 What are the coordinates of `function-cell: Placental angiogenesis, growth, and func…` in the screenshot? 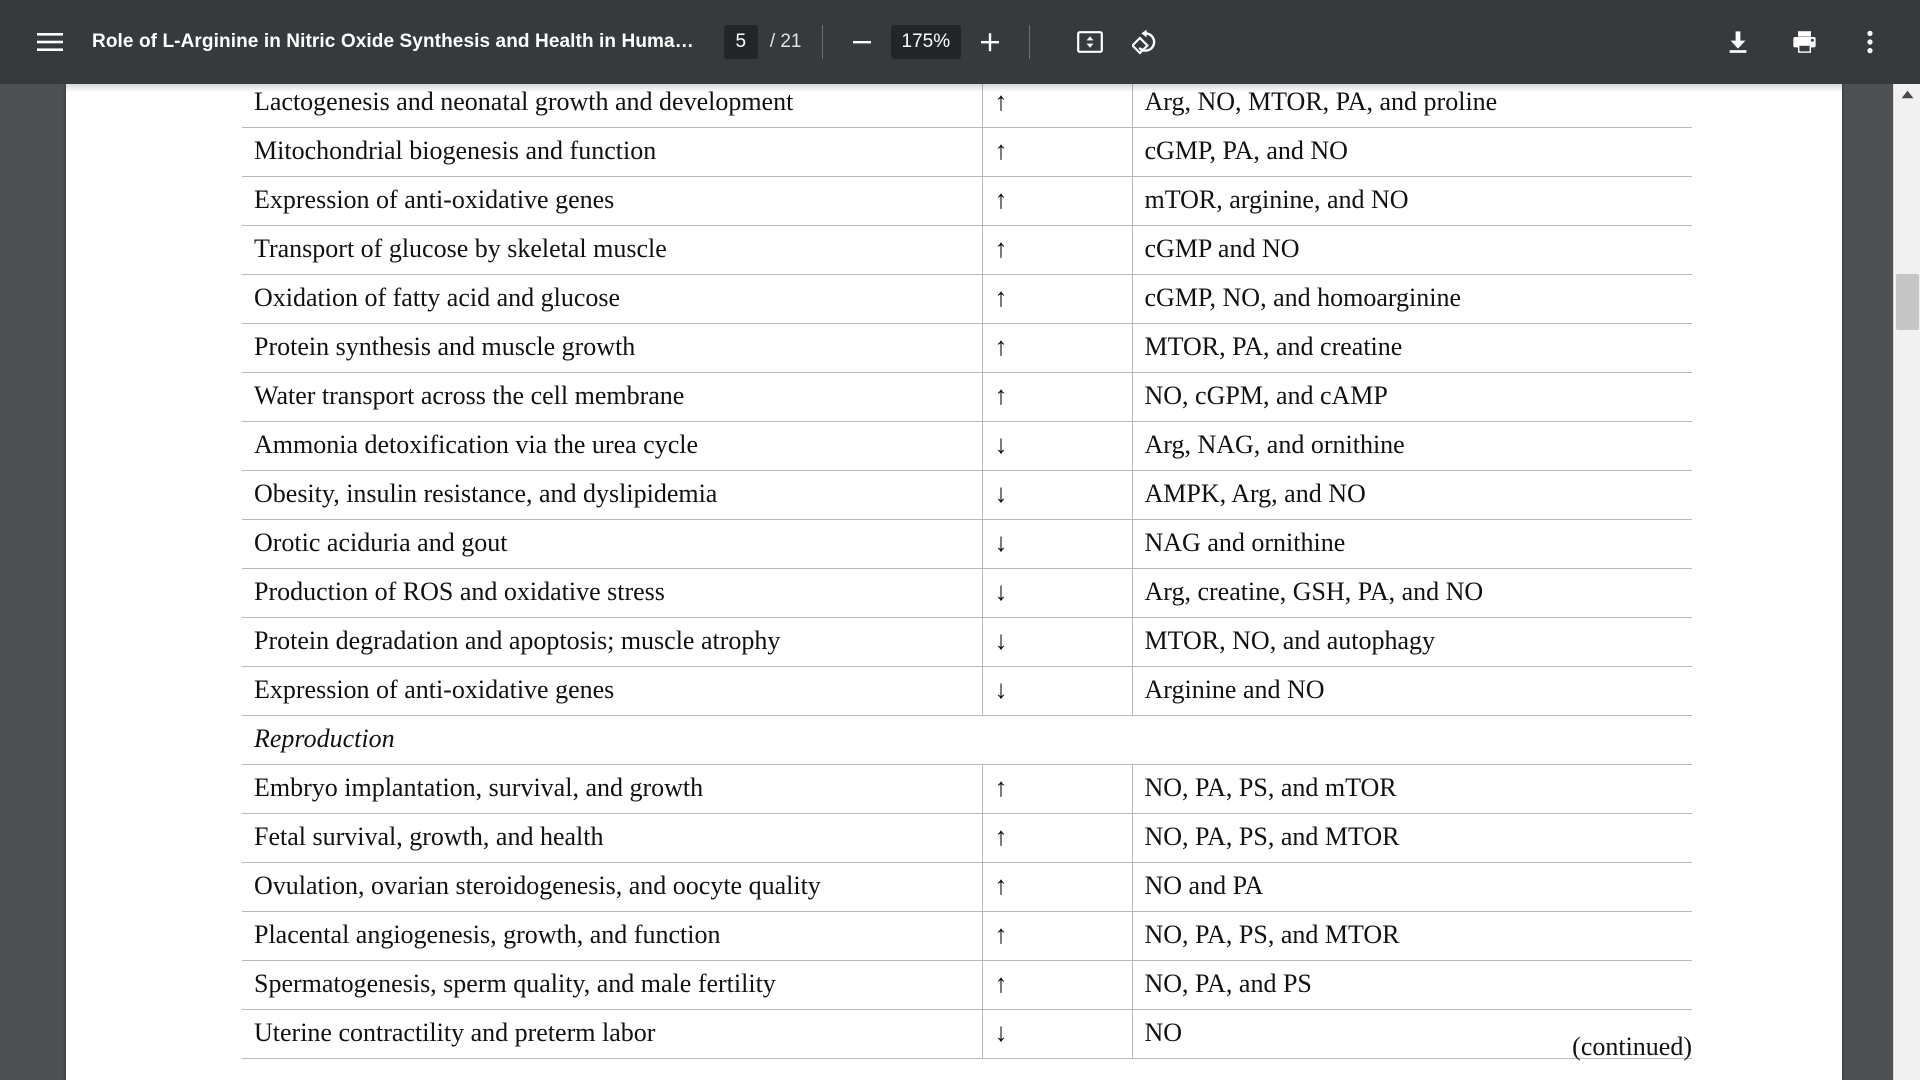 It's located at (612, 936).